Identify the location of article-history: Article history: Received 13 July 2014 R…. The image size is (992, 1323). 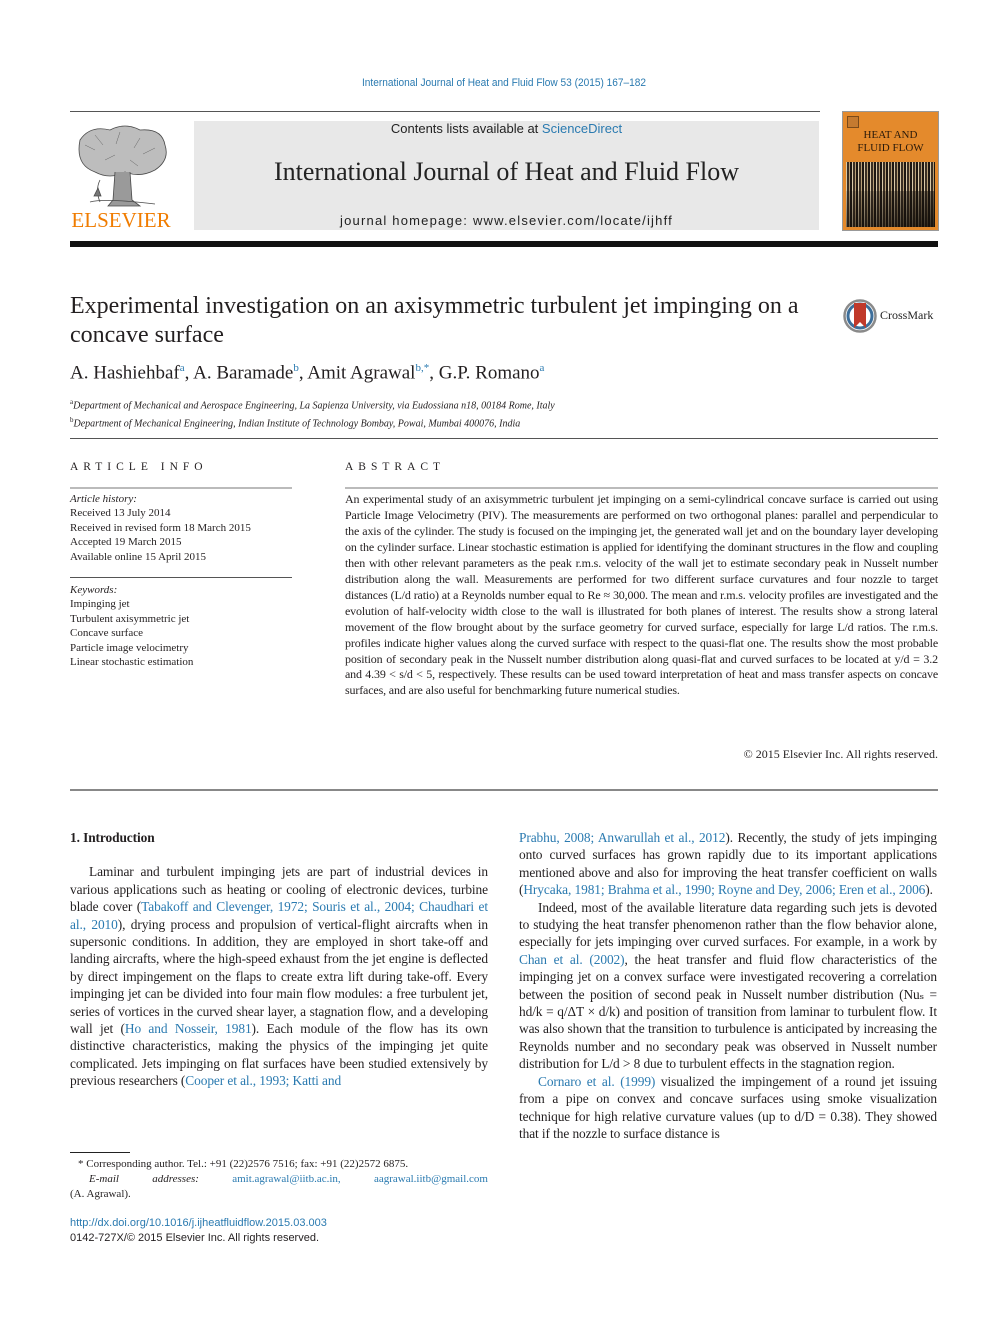
(160, 528).